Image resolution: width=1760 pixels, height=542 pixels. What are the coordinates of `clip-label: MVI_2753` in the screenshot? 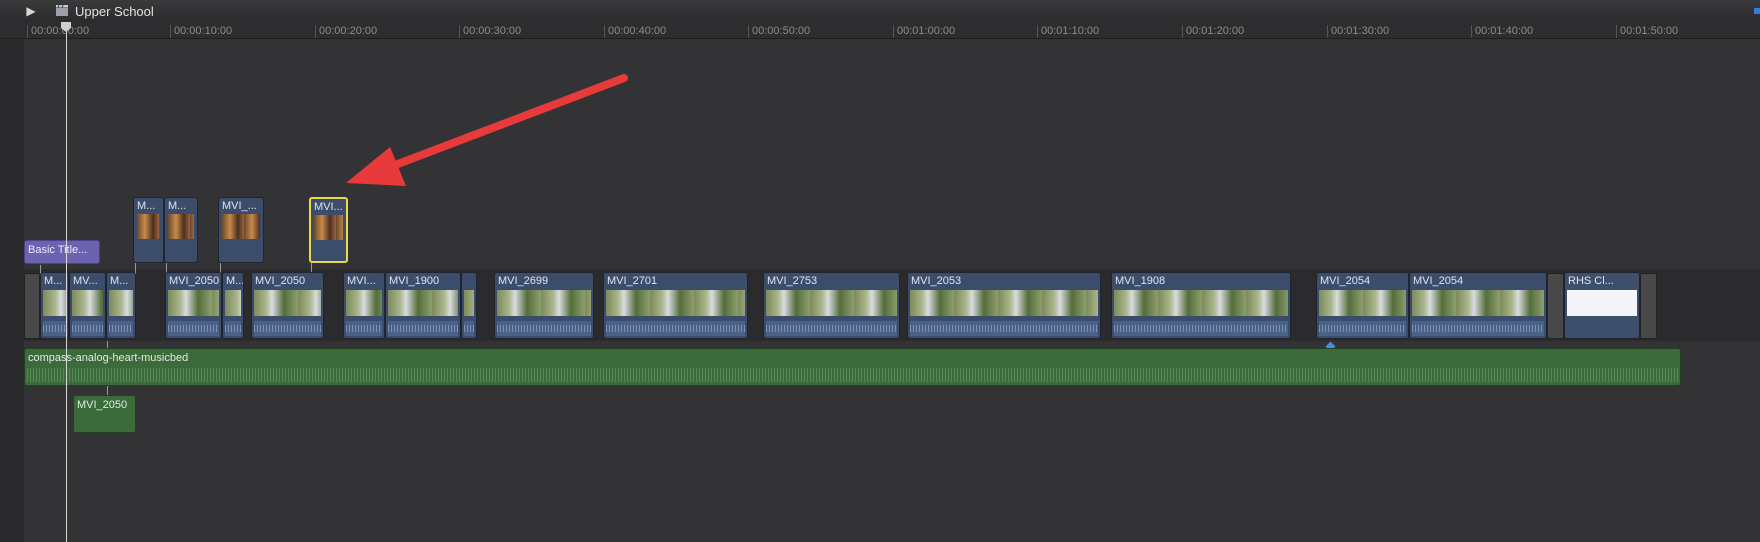 It's located at (792, 281).